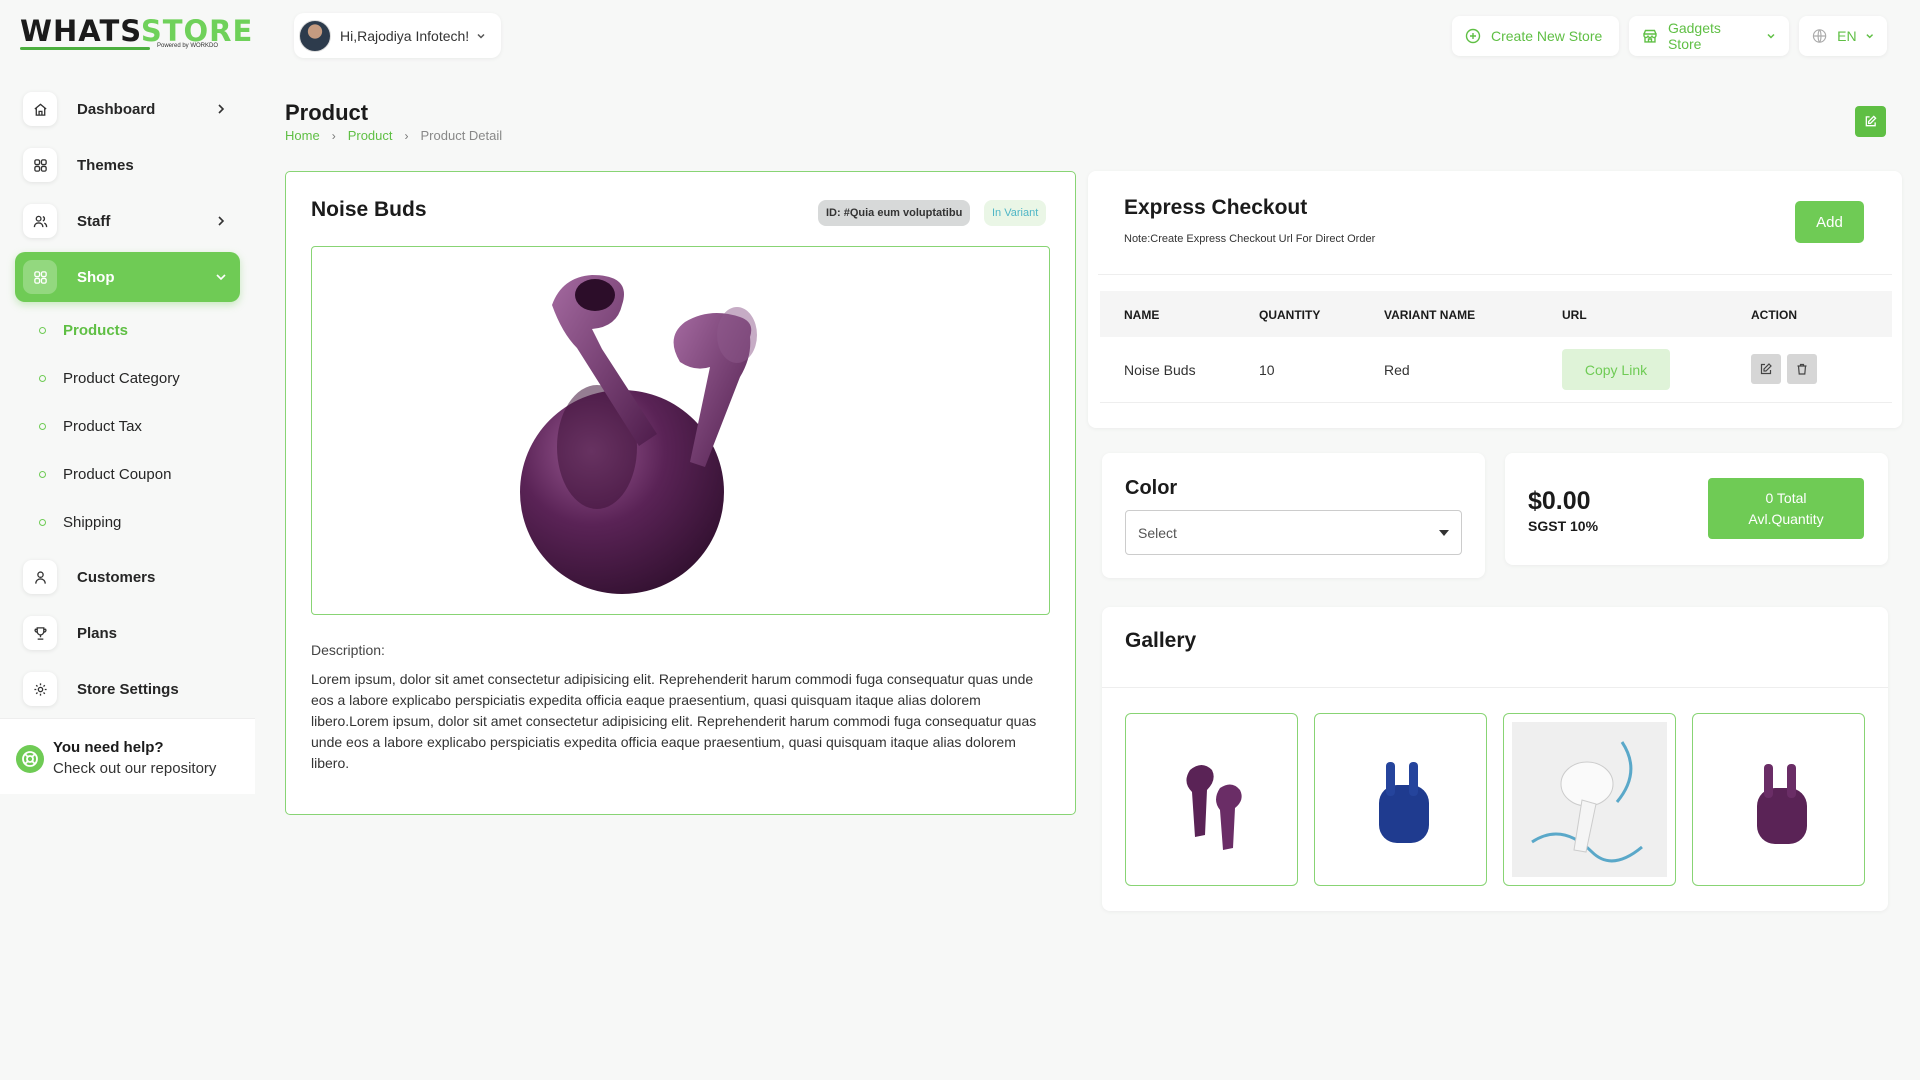  I want to click on gallery-thumb-purple-earbuds, so click(1211, 799).